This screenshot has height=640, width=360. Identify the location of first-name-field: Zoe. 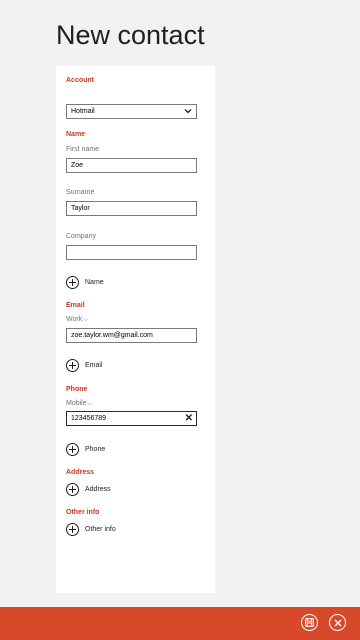
(131, 165).